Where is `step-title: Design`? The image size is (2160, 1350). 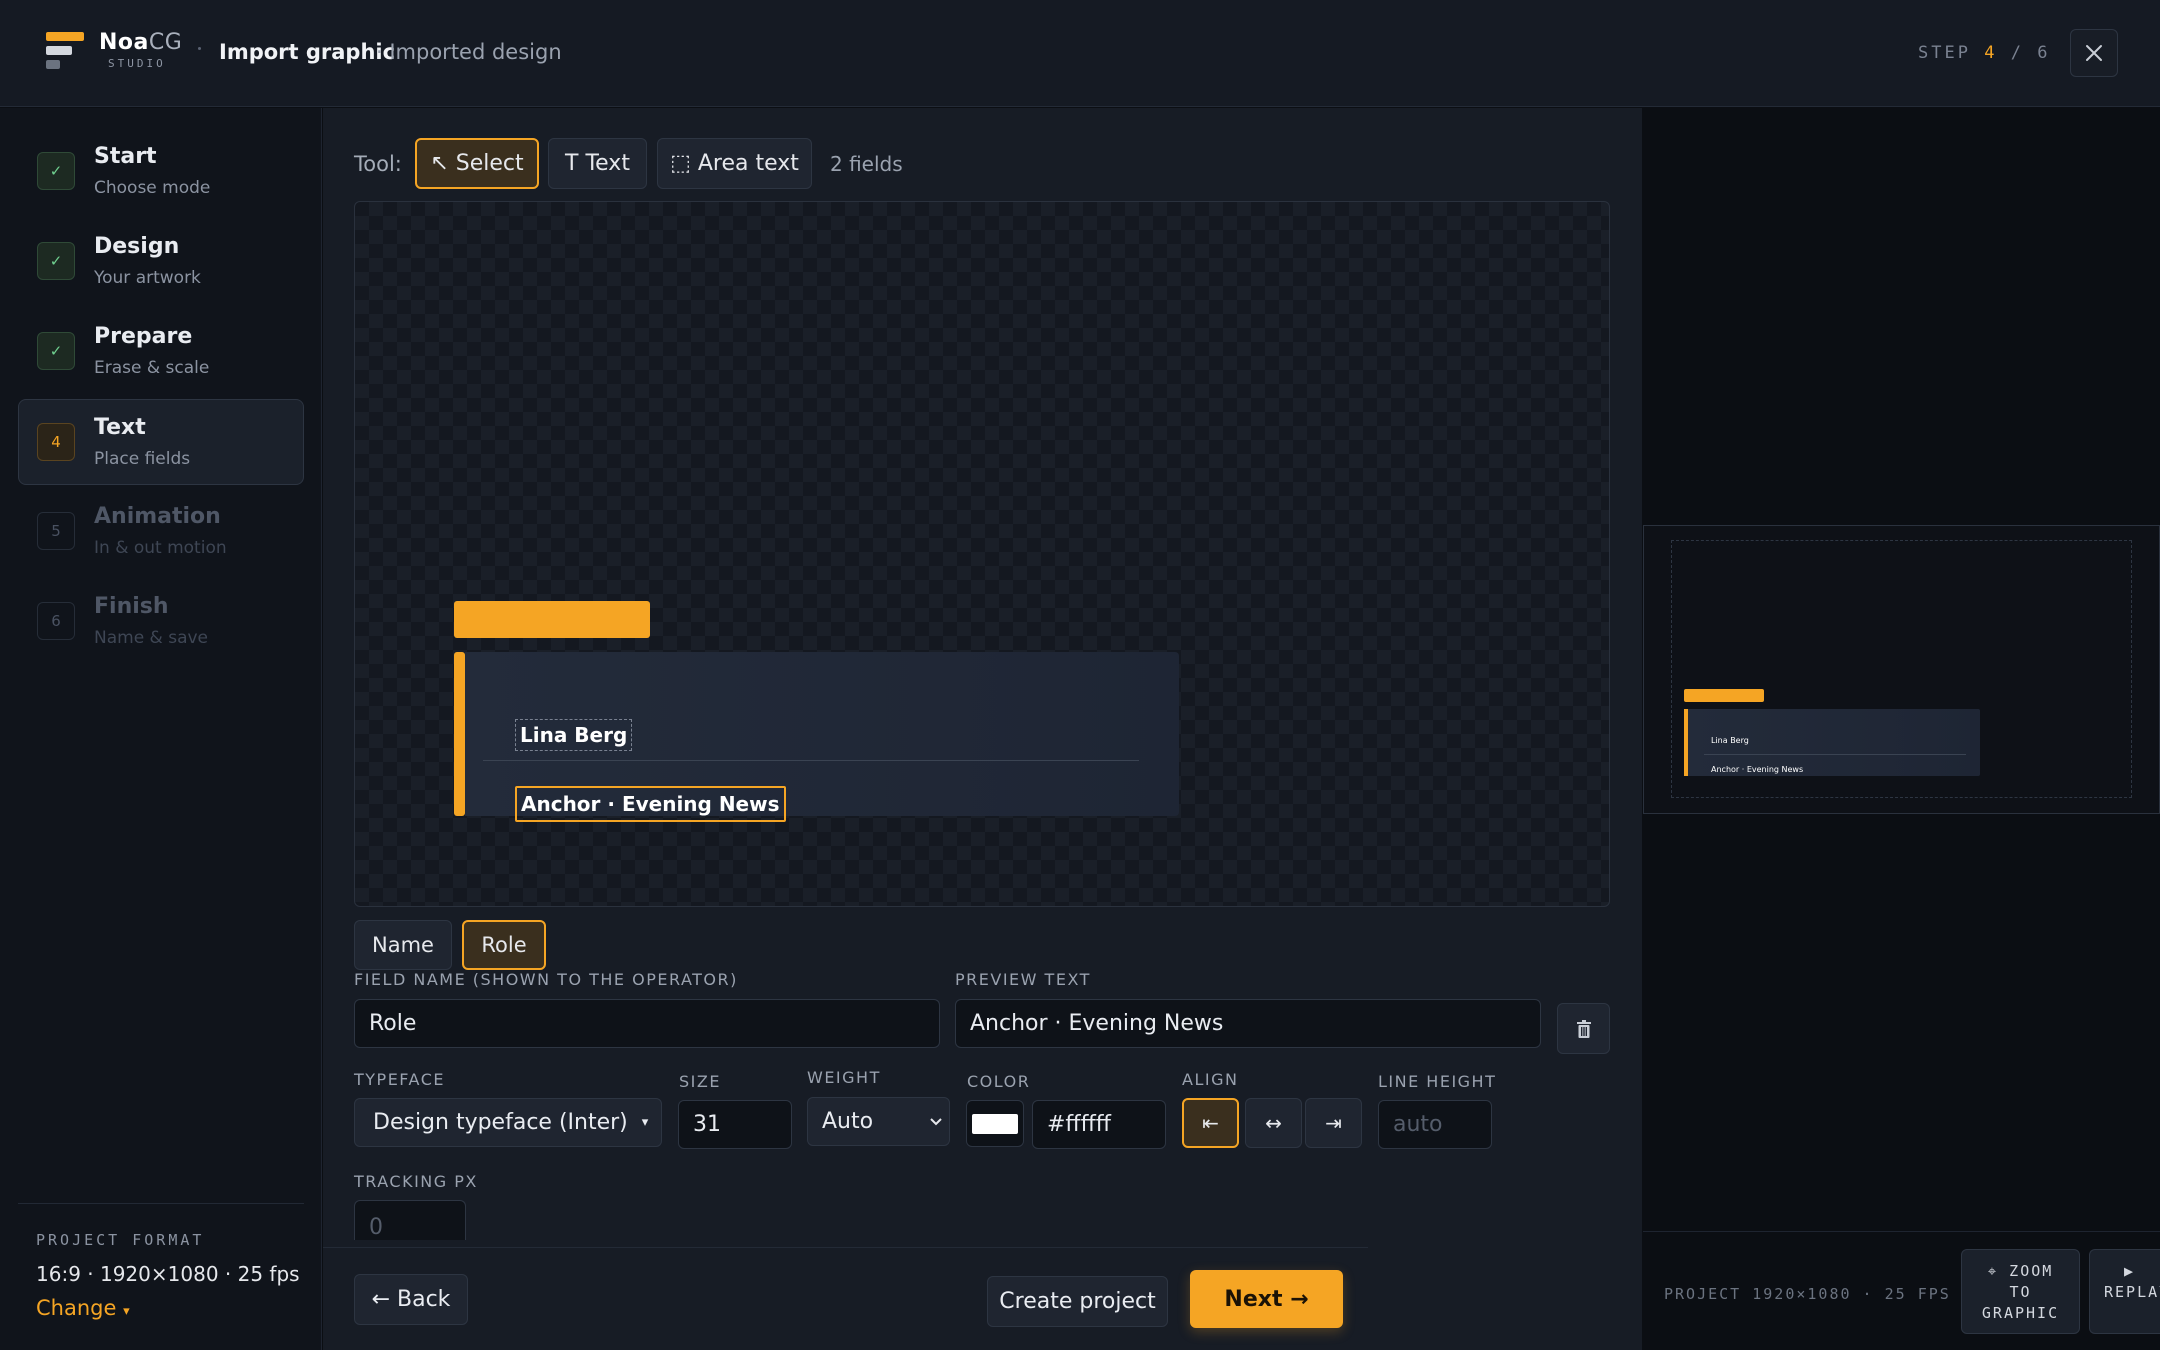 step-title: Design is located at coordinates (137, 246).